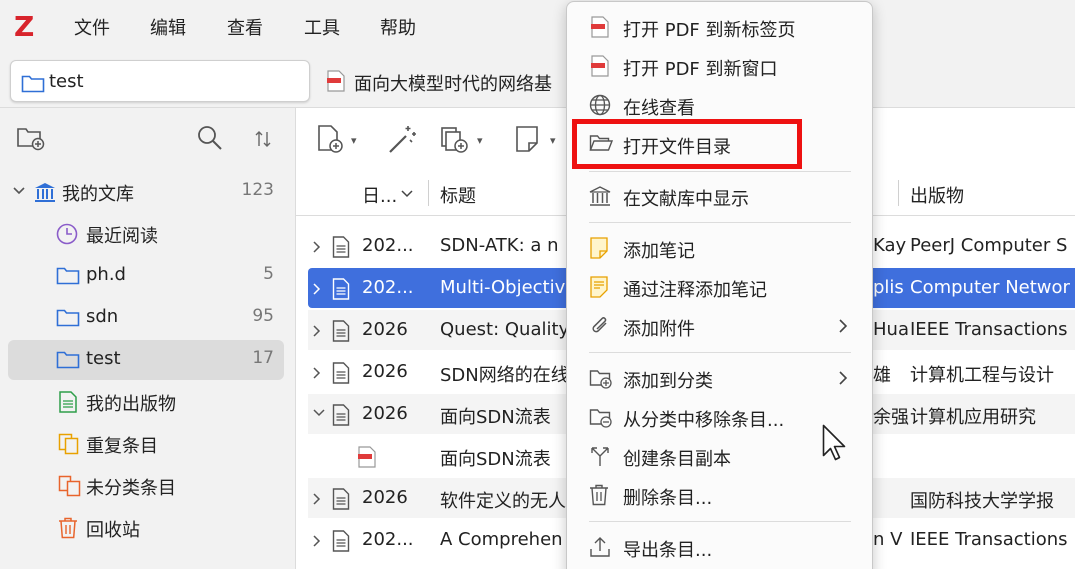 The width and height of the screenshot is (1075, 569). What do you see at coordinates (210, 138) in the screenshot?
I see `search-icon` at bounding box center [210, 138].